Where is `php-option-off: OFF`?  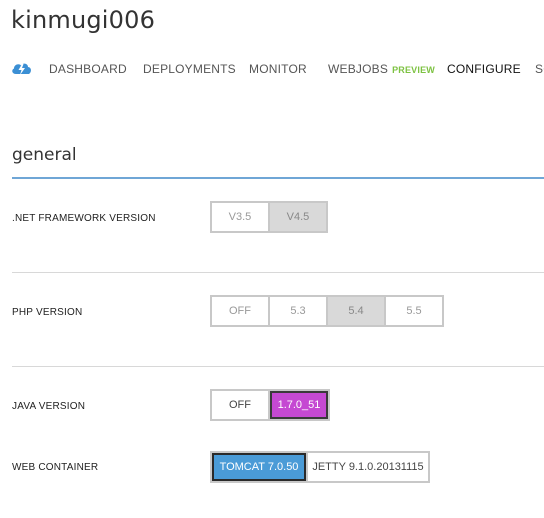 php-option-off: OFF is located at coordinates (240, 311).